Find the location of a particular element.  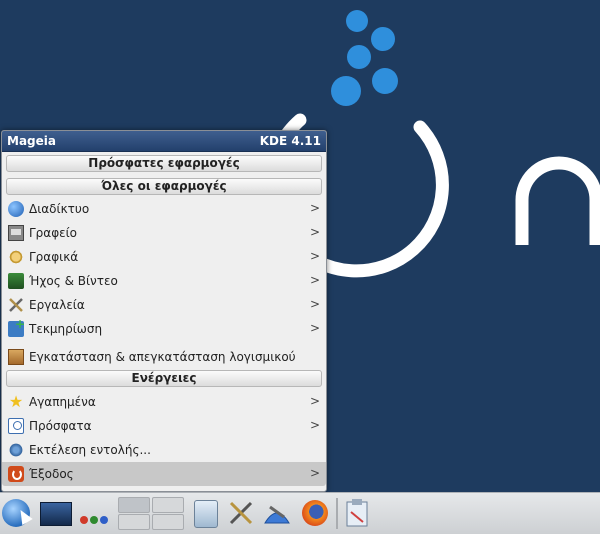

menu-item-label: Πρόσφατα is located at coordinates (60, 426).